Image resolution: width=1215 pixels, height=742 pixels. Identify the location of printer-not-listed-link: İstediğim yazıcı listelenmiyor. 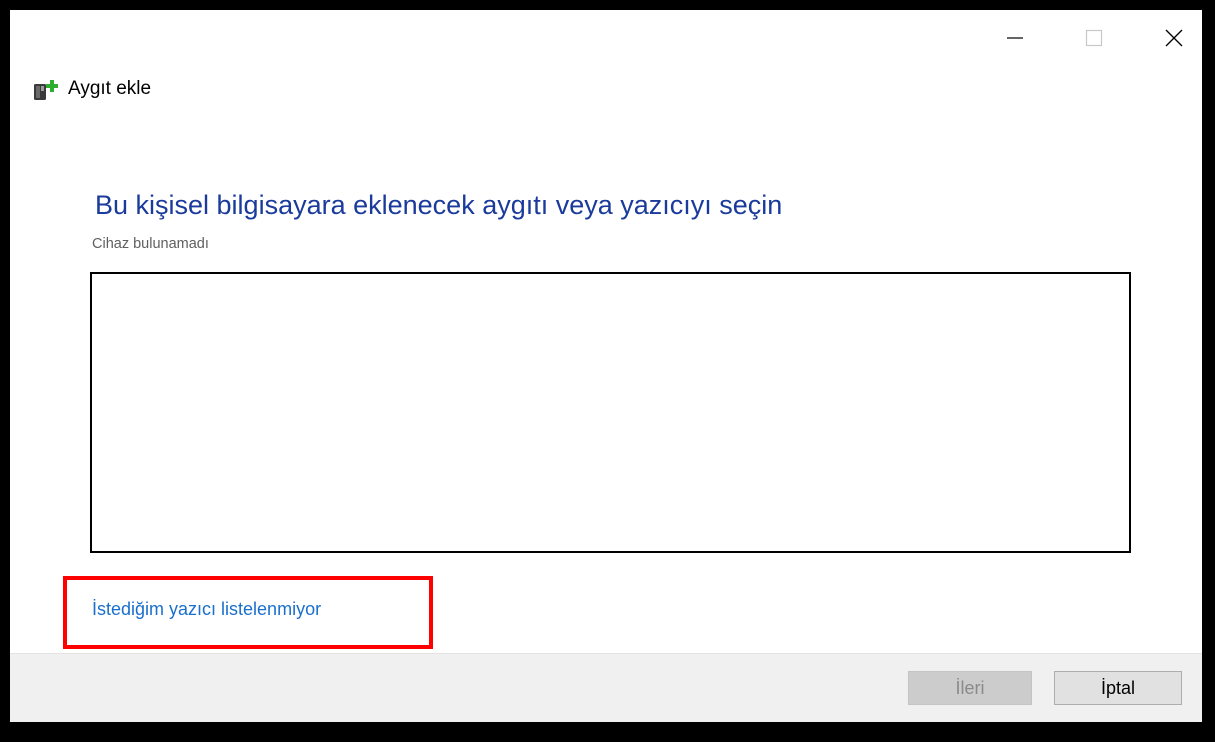
(206, 609).